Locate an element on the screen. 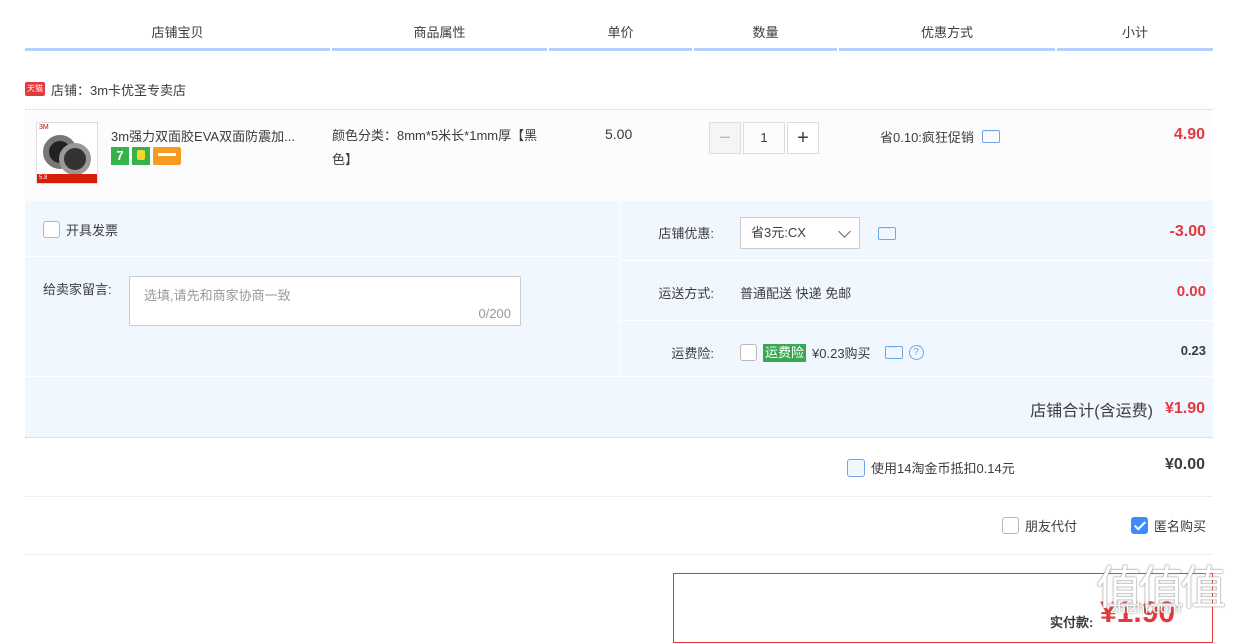  shop-discount-select: 省3元:CX is located at coordinates (800, 233).